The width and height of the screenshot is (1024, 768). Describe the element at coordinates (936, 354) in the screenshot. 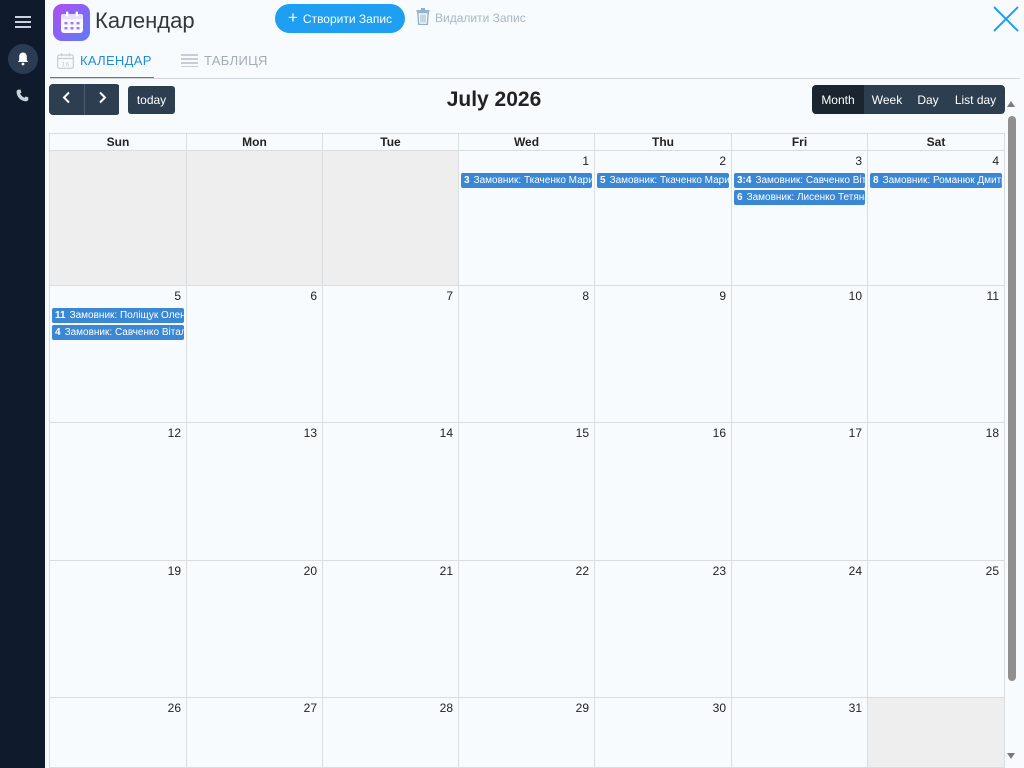

I see `day-cell: 11` at that location.